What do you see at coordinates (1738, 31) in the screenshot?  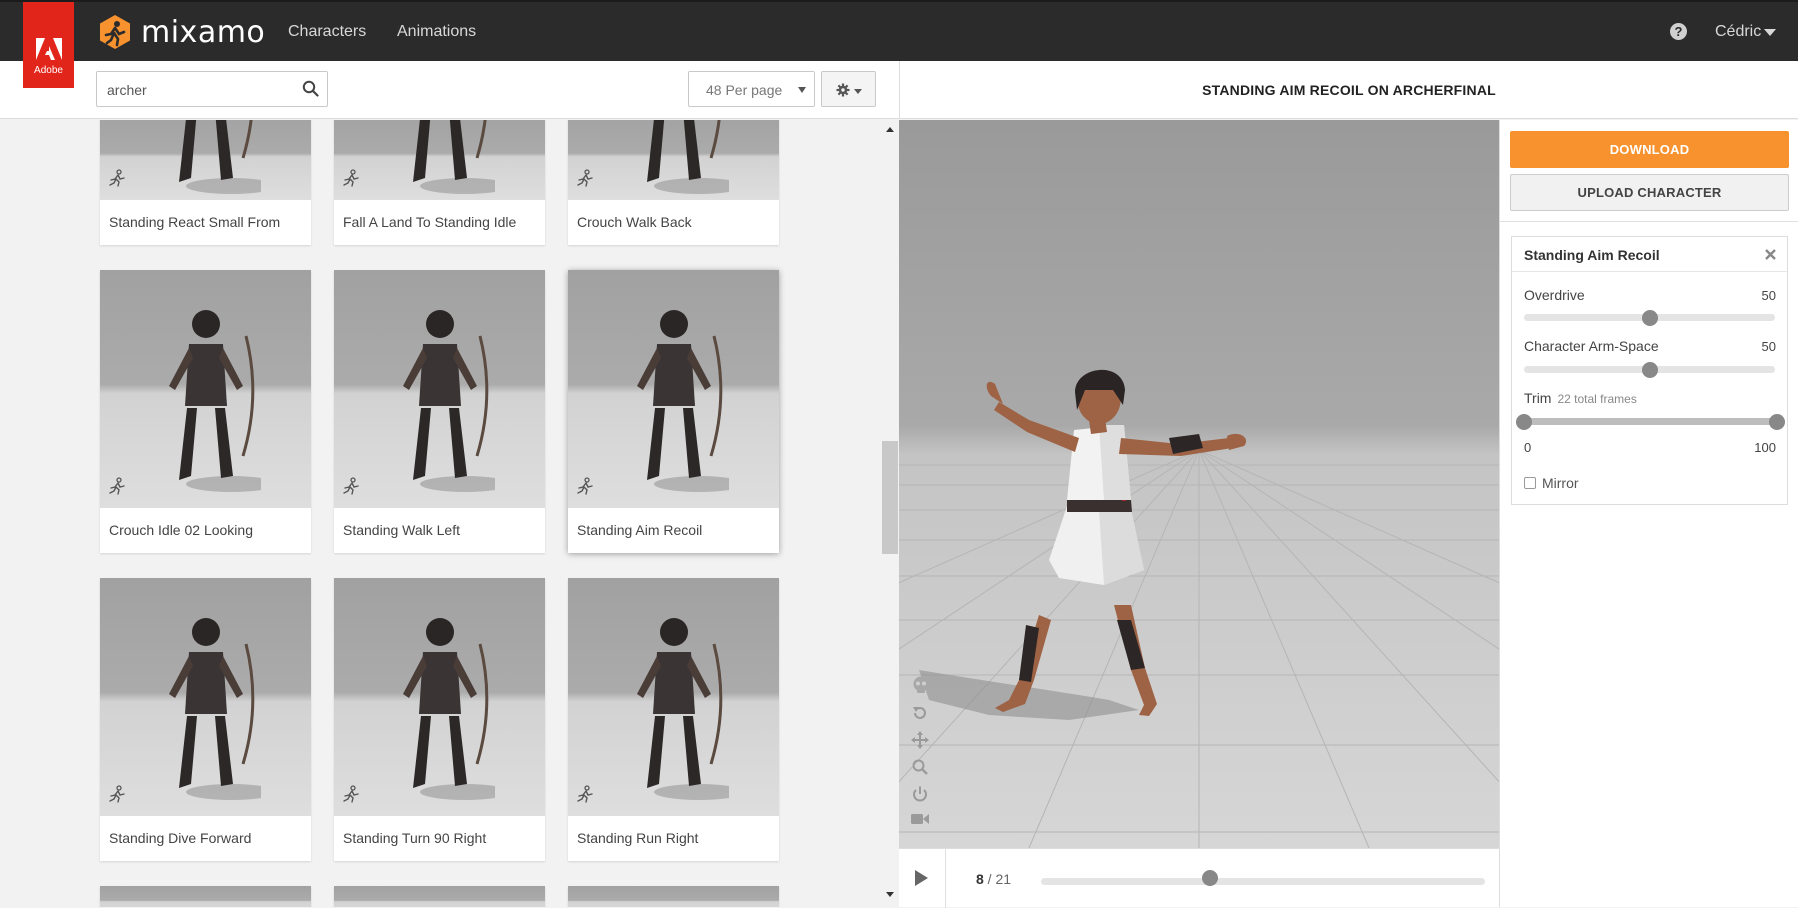 I see `user-name: Cédric` at bounding box center [1738, 31].